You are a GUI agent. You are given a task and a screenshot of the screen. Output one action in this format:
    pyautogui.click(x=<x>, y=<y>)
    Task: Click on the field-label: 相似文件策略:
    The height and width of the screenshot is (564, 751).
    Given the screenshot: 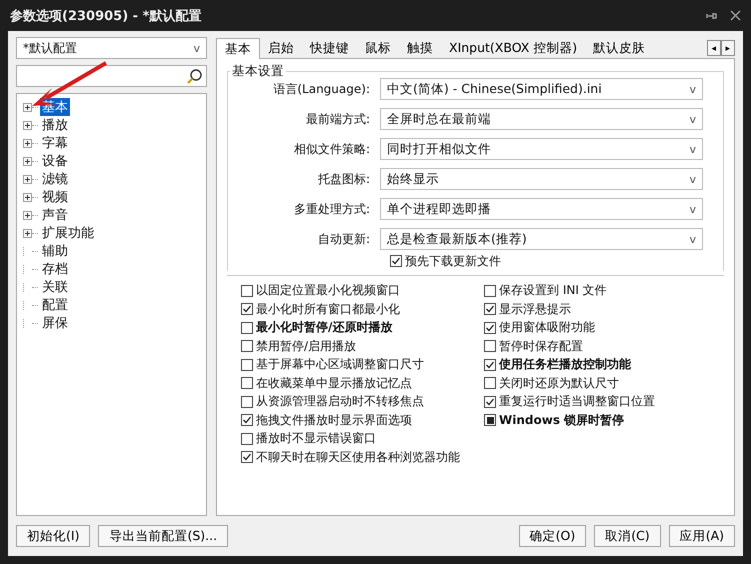 What is the action you would take?
    pyautogui.click(x=331, y=149)
    